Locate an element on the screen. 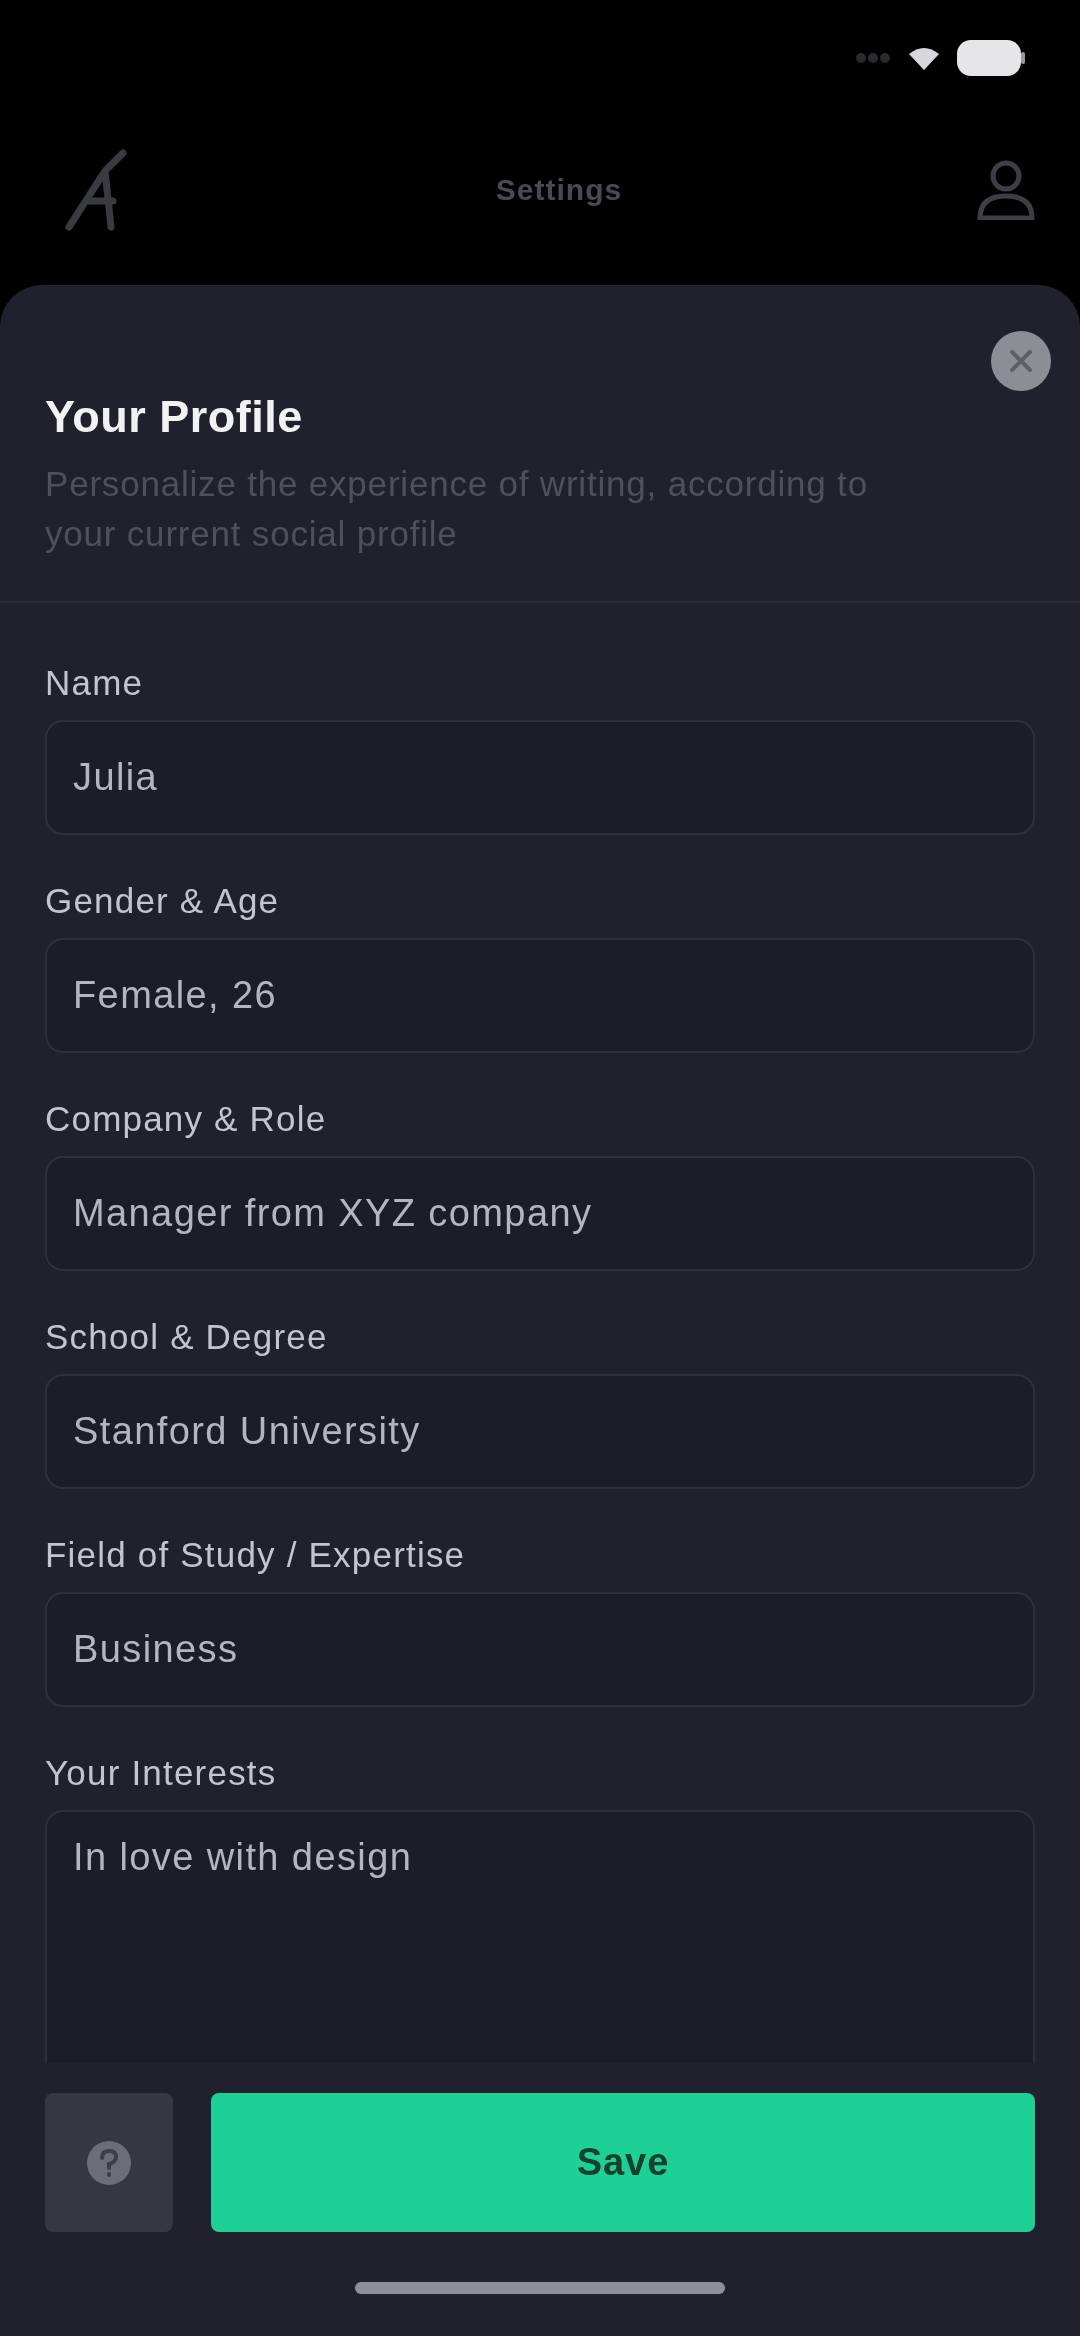  field-label: Gender & Age is located at coordinates (162, 901).